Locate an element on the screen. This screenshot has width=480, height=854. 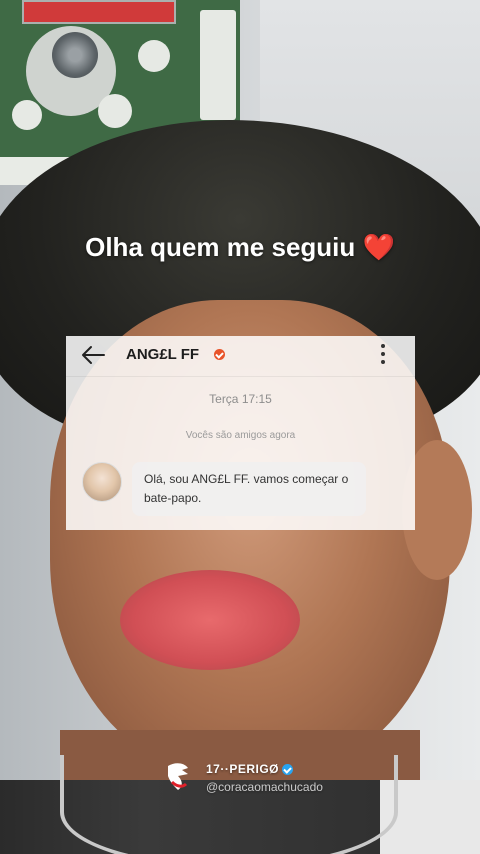
video-caption: Olha quem me seguiu ❤️ is located at coordinates (240, 247).